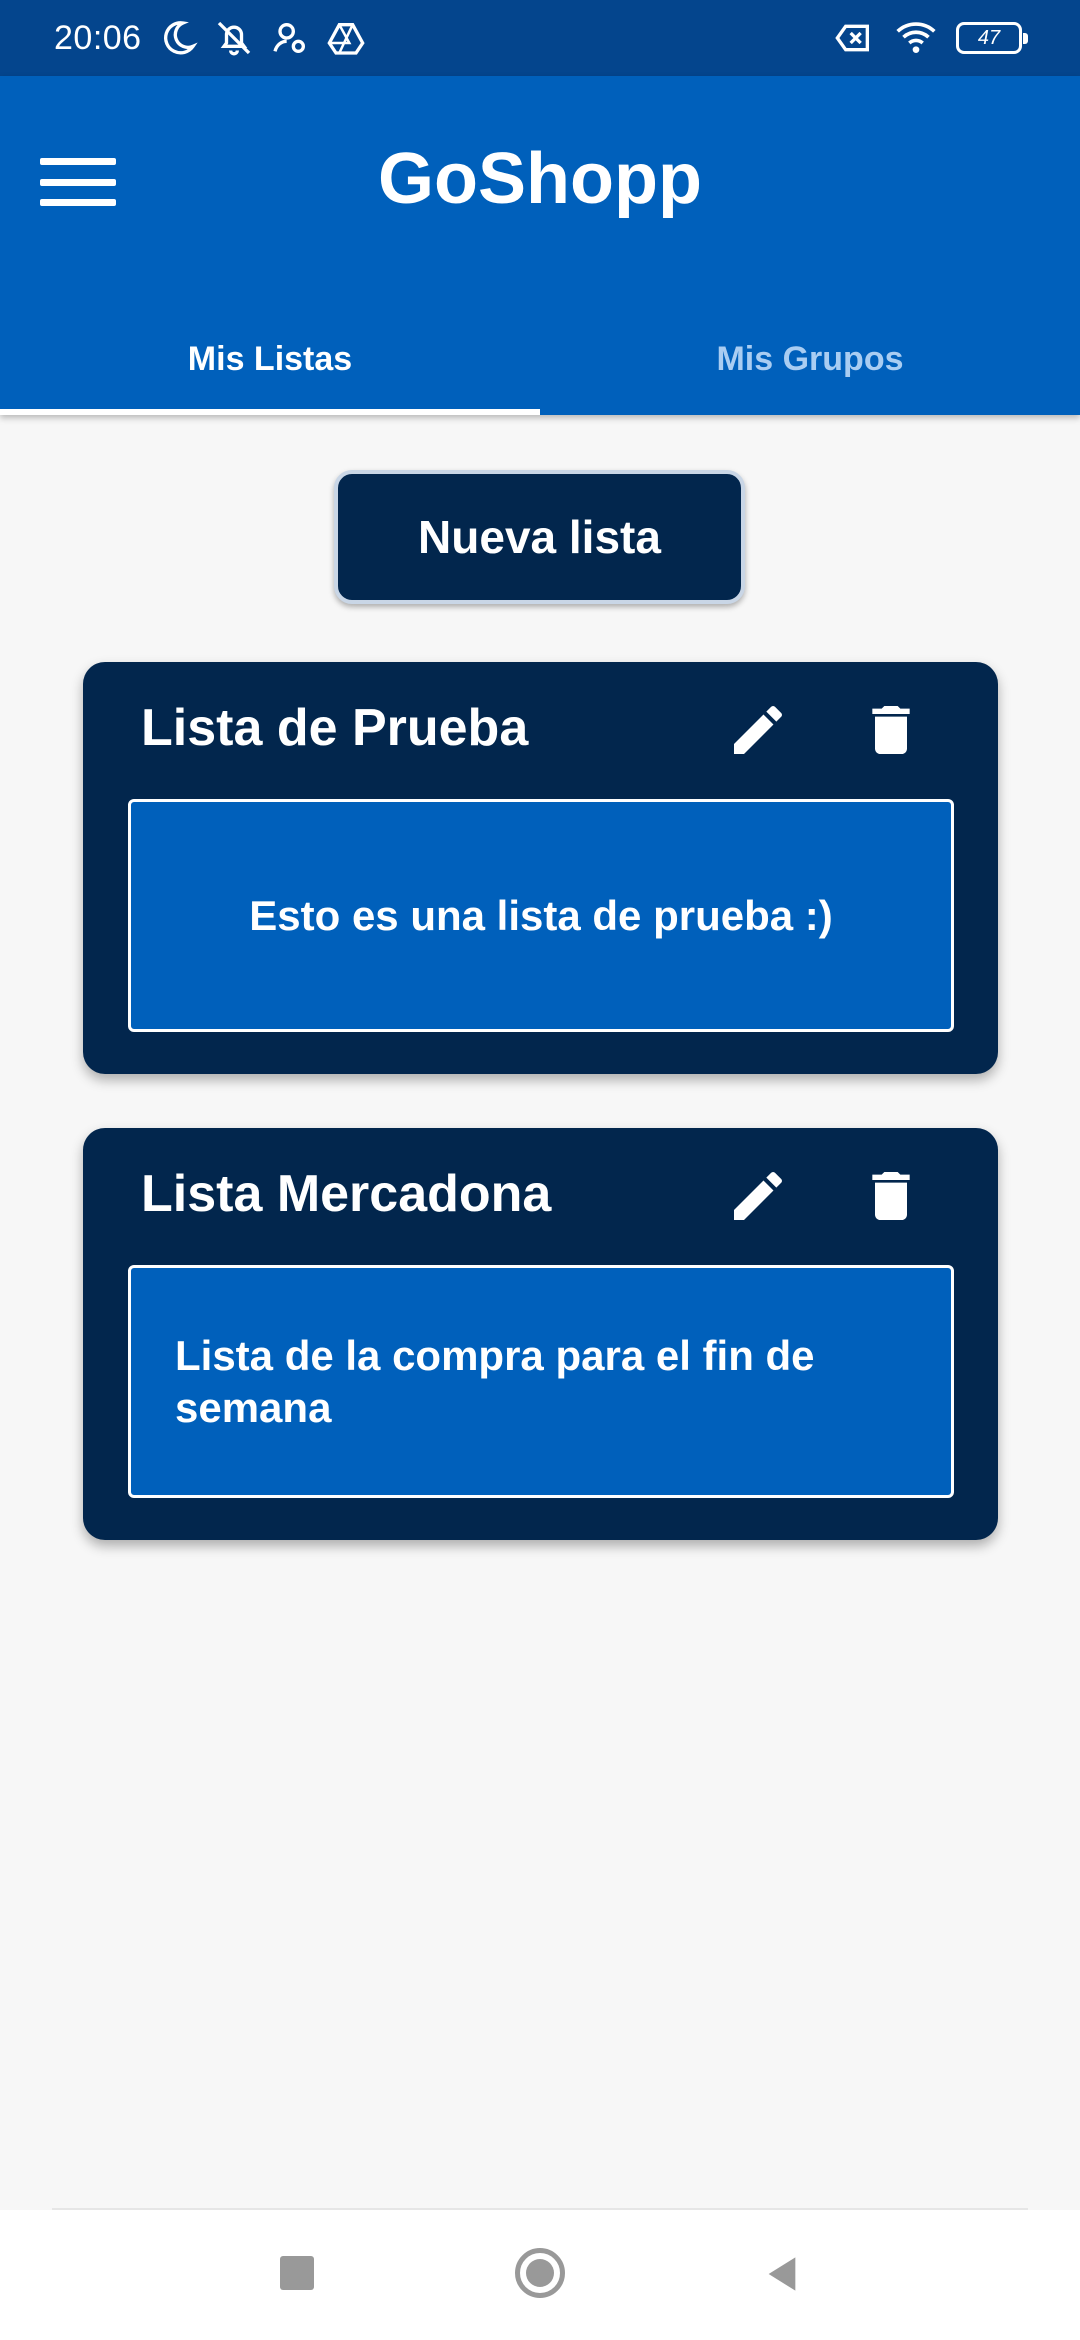 This screenshot has height=2340, width=1080. Describe the element at coordinates (270, 359) in the screenshot. I see `tab-mis-listas: Mis Listas` at that location.